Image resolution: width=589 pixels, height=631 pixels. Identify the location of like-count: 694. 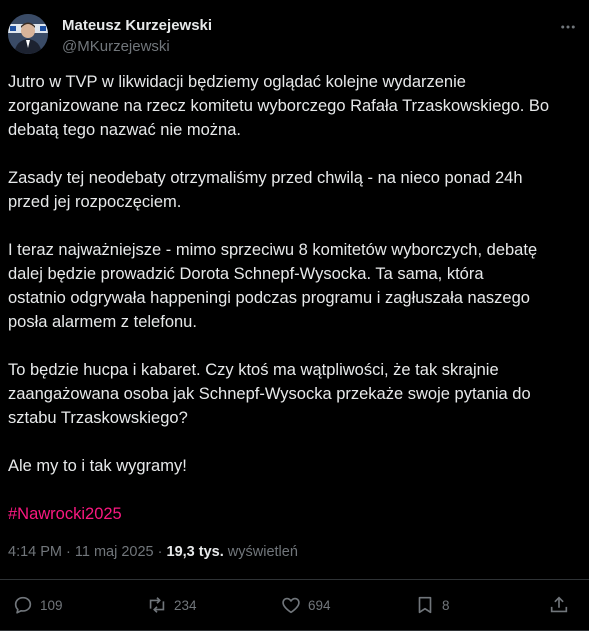
(319, 605).